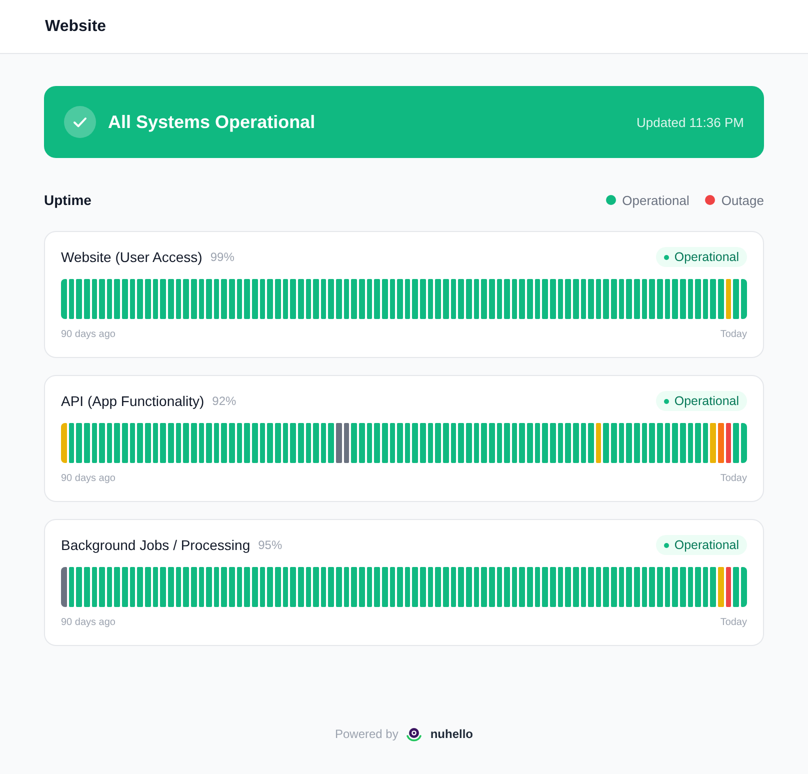 The height and width of the screenshot is (774, 808). I want to click on banner-title: All Systems Operational, so click(212, 122).